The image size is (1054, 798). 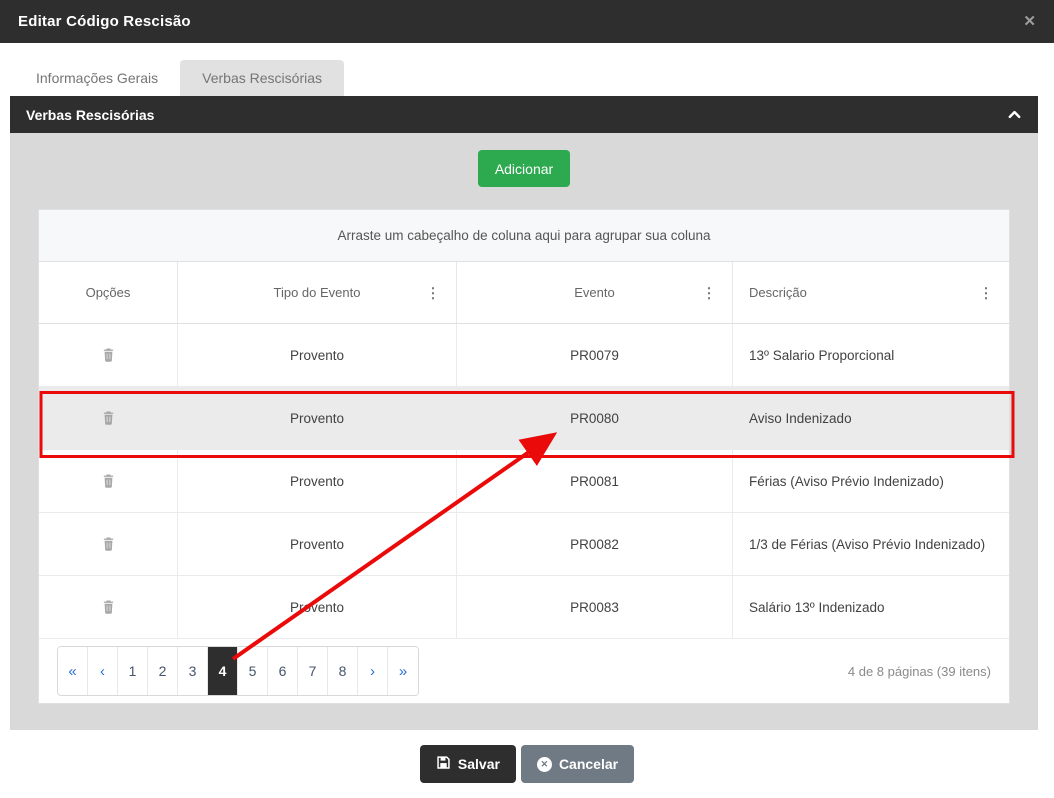 I want to click on pager-page-3: 3, so click(x=193, y=671).